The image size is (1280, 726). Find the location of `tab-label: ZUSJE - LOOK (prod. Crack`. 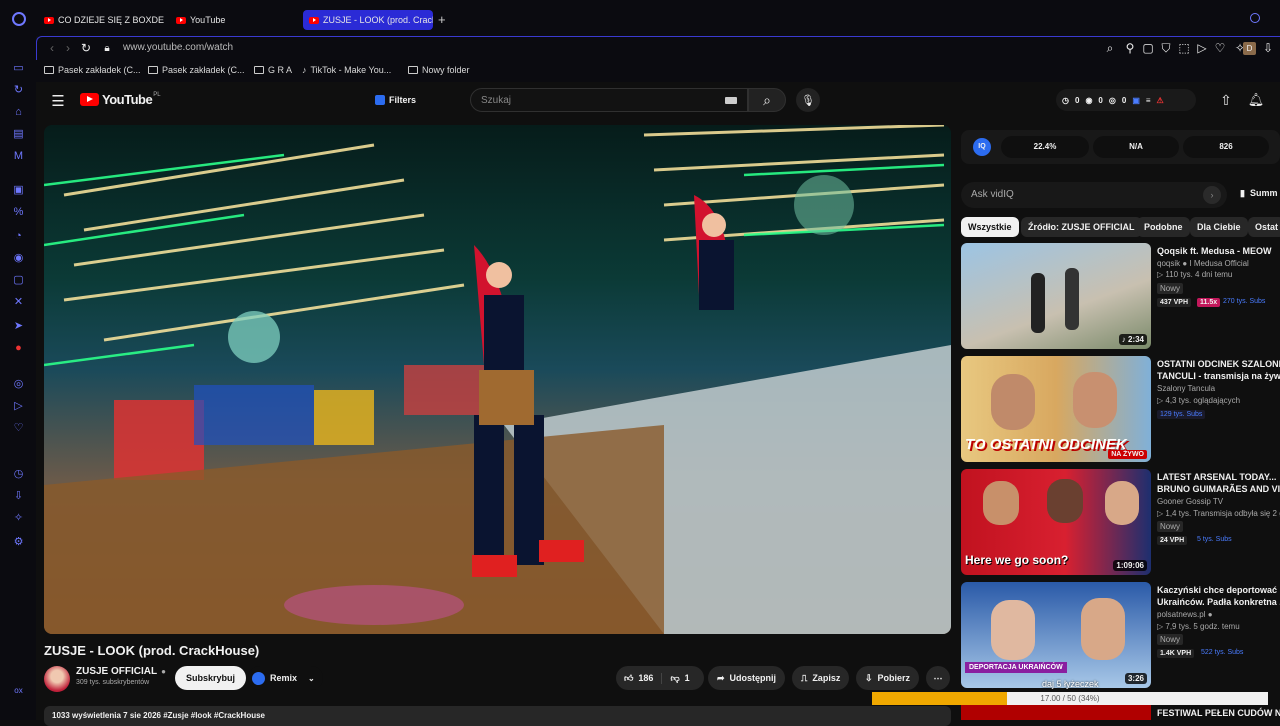

tab-label: ZUSJE - LOOK (prod. Crack is located at coordinates (378, 20).